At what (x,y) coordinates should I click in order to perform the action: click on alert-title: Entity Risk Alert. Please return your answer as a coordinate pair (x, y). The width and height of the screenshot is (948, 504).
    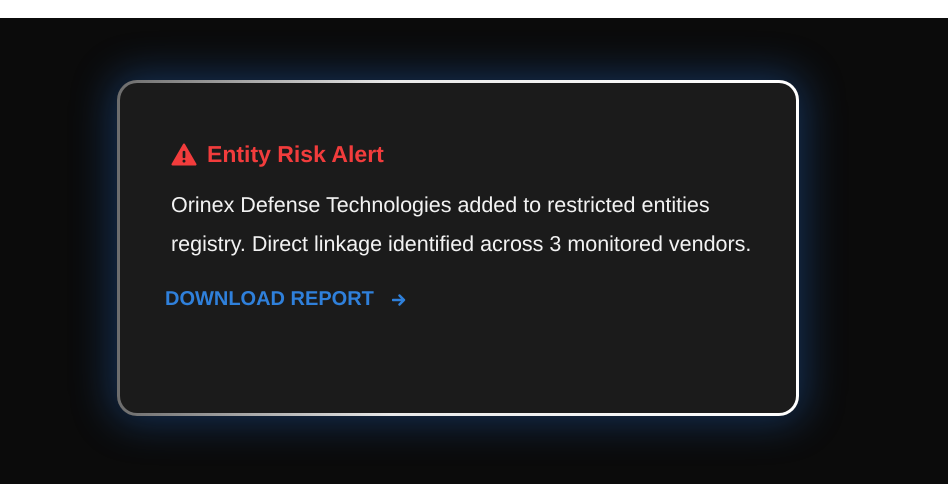
    Looking at the image, I should click on (295, 154).